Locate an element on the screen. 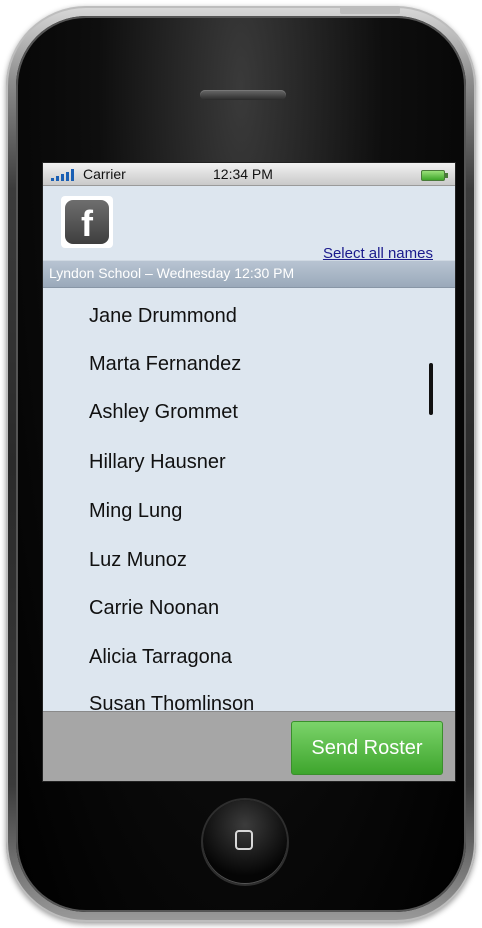  list-item: Luz Munoz is located at coordinates (138, 560).